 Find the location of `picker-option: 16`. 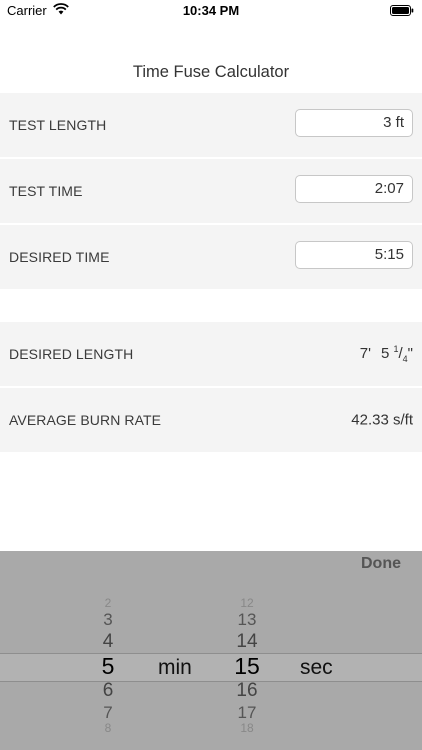

picker-option: 16 is located at coordinates (247, 690).